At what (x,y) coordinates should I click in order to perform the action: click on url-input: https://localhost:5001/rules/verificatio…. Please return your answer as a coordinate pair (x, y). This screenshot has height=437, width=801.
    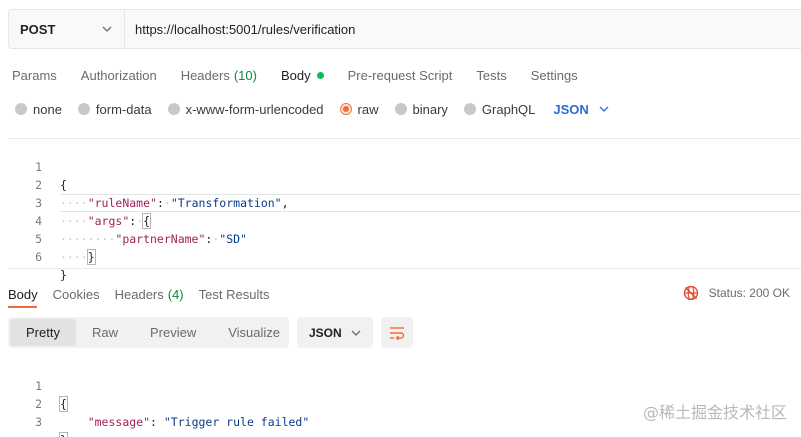
    Looking at the image, I should click on (240, 29).